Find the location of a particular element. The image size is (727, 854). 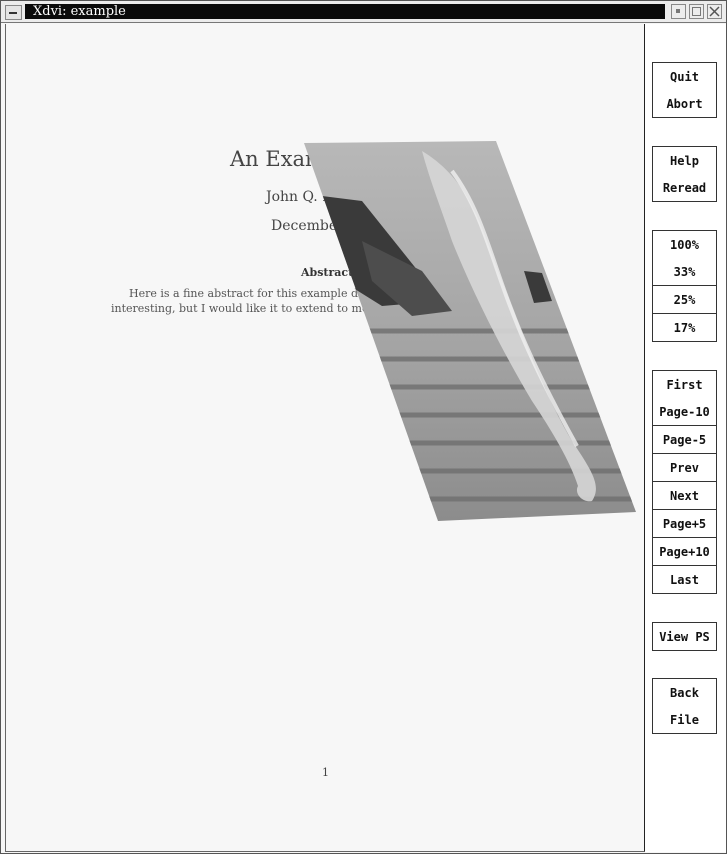

page-minus-10-button: Page-10 is located at coordinates (684, 412).